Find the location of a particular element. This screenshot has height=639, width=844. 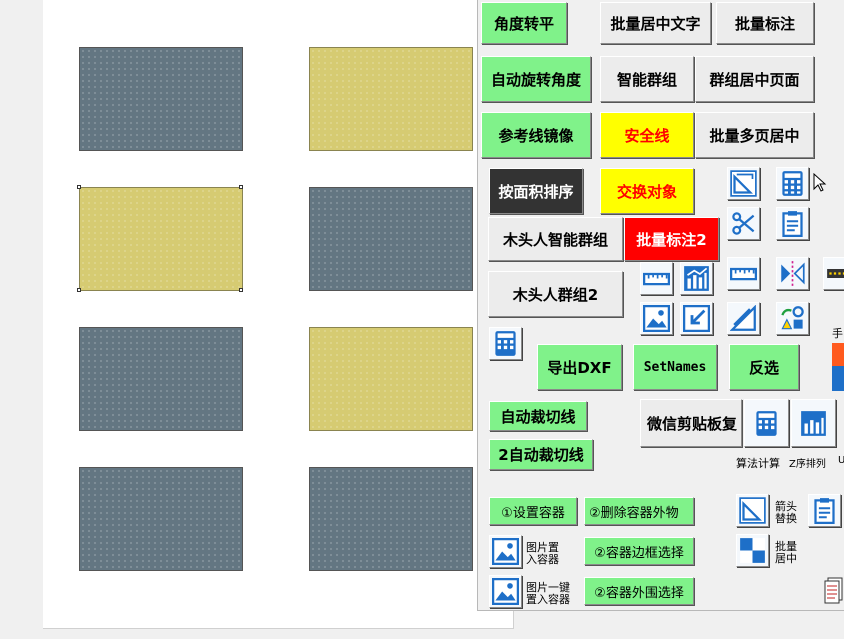

batch-center-text-button: 批量居中文字 is located at coordinates (655, 23).